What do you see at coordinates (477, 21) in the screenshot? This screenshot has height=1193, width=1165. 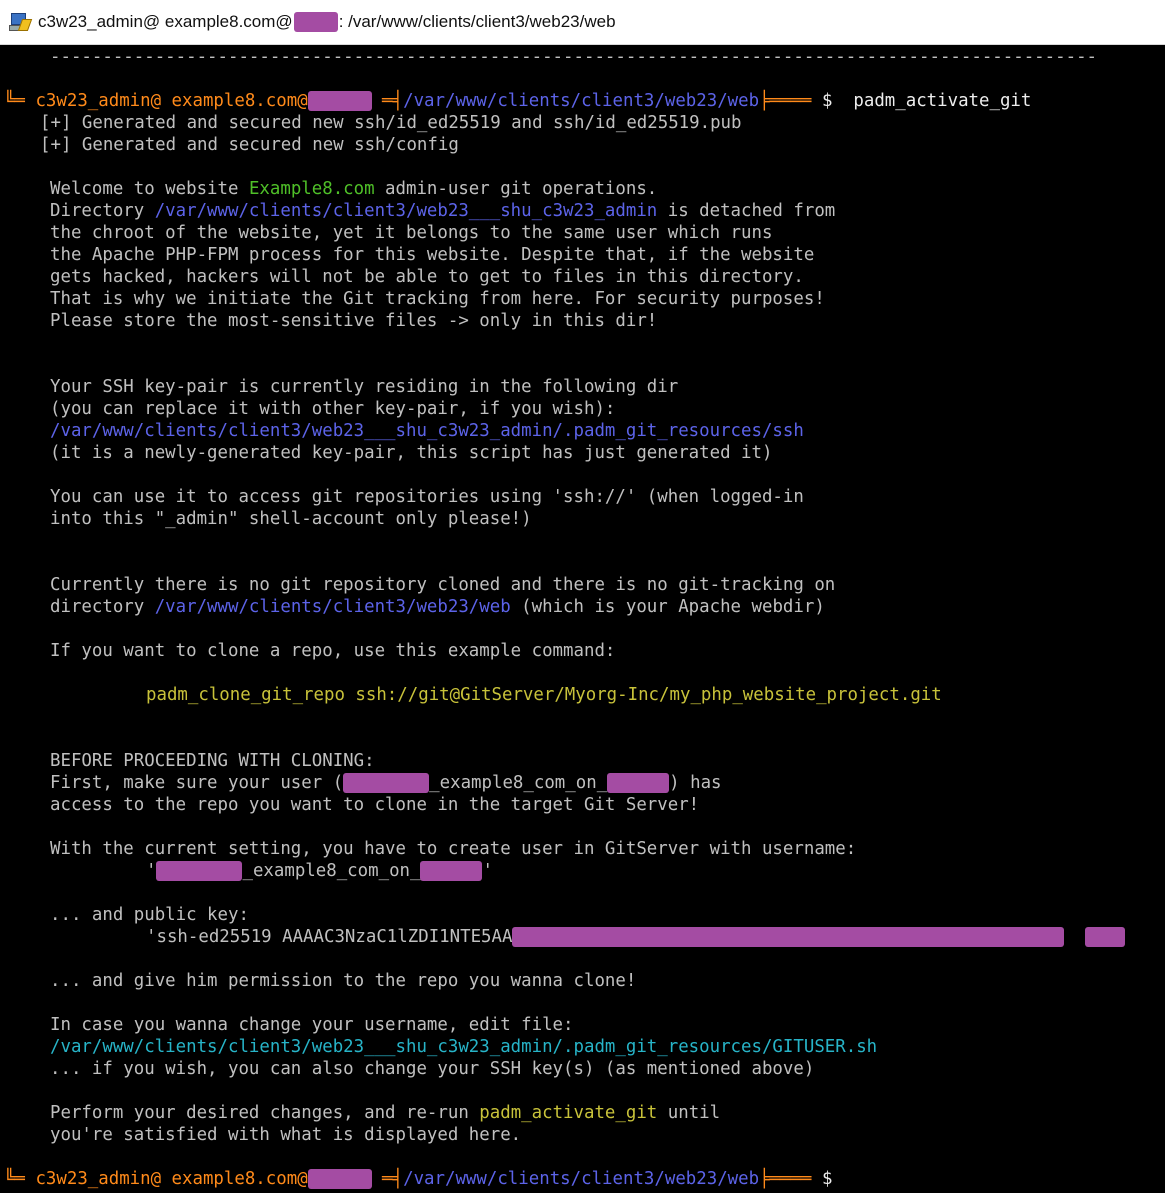 I see `window-title-suffix: : /var/www/clients/client3/web23/web` at bounding box center [477, 21].